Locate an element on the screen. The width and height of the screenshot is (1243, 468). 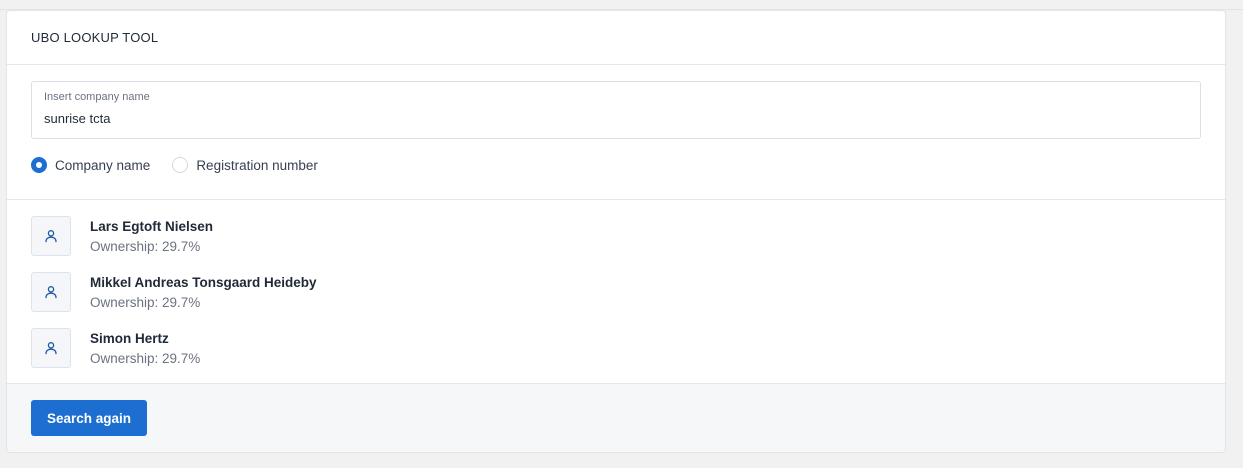
radio-company-name: Company name is located at coordinates (90, 165).